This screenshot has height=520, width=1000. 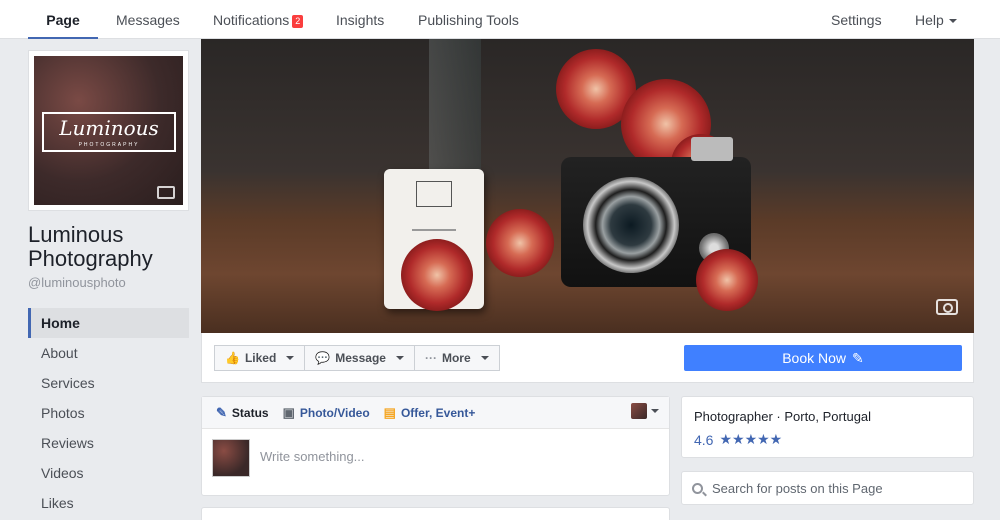 I want to click on action-button-group: 👍 Liked 💬 Message ··· More, so click(x=357, y=358).